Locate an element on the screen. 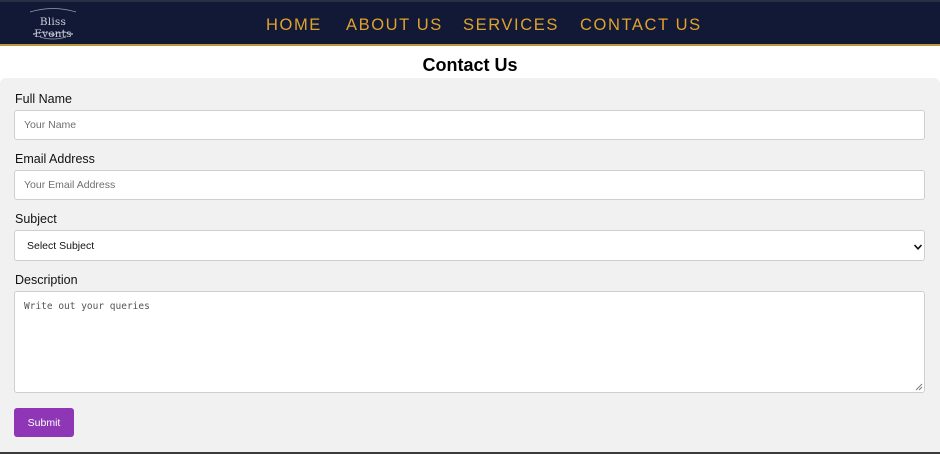  nav-about-link: ABOUT US is located at coordinates (394, 25).